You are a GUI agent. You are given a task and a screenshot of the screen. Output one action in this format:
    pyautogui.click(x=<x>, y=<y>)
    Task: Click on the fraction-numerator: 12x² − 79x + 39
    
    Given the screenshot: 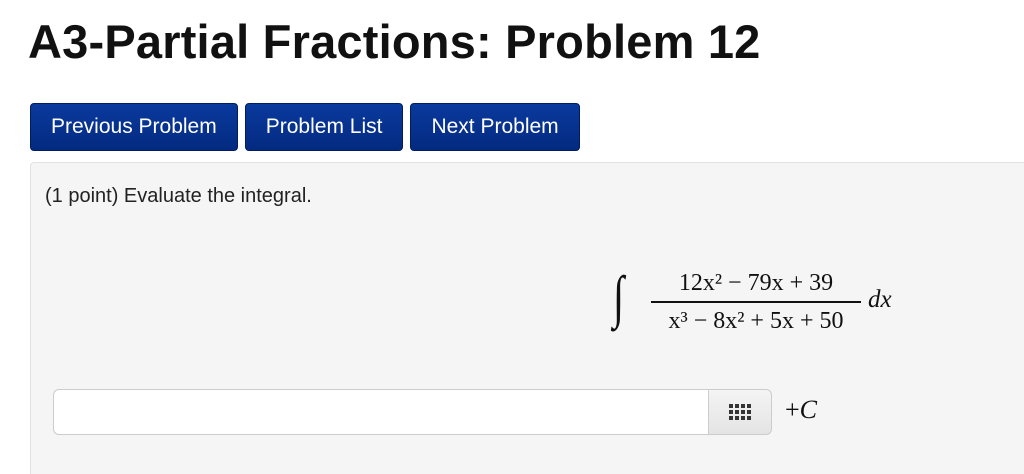 What is the action you would take?
    pyautogui.click(x=756, y=283)
    